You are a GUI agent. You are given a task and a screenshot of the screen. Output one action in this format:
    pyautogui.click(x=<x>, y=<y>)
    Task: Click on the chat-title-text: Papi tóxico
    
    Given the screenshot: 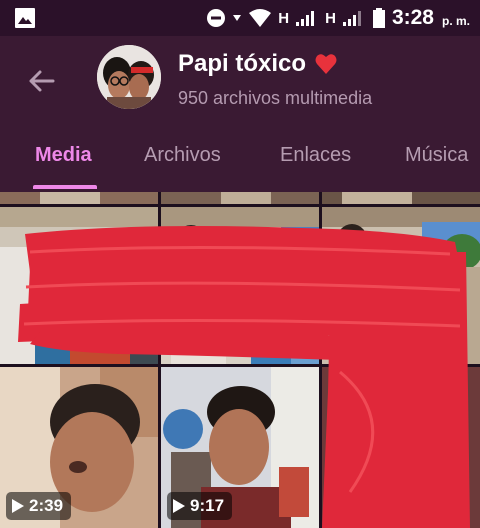 What is the action you would take?
    pyautogui.click(x=242, y=63)
    